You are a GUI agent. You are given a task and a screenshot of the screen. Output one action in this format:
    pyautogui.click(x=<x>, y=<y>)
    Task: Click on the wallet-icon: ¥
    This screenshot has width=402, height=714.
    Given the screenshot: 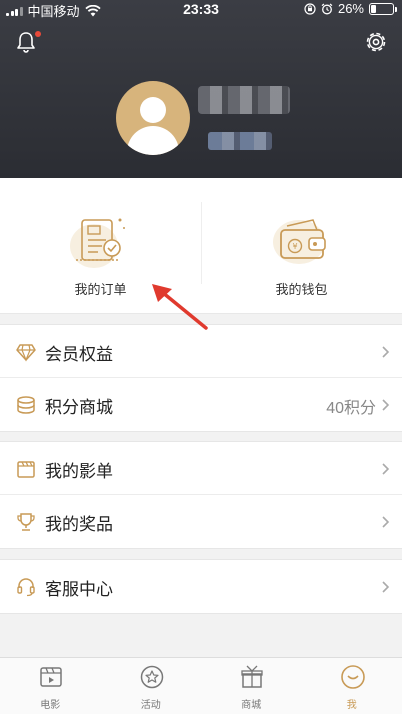 What is the action you would take?
    pyautogui.click(x=299, y=241)
    